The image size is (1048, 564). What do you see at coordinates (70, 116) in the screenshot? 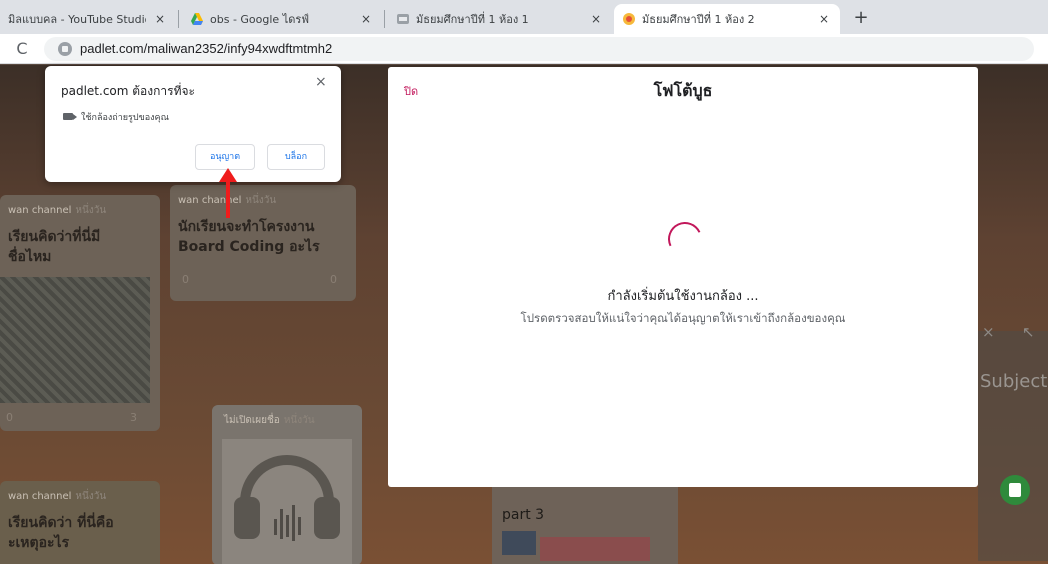
I see `camera-icon` at bounding box center [70, 116].